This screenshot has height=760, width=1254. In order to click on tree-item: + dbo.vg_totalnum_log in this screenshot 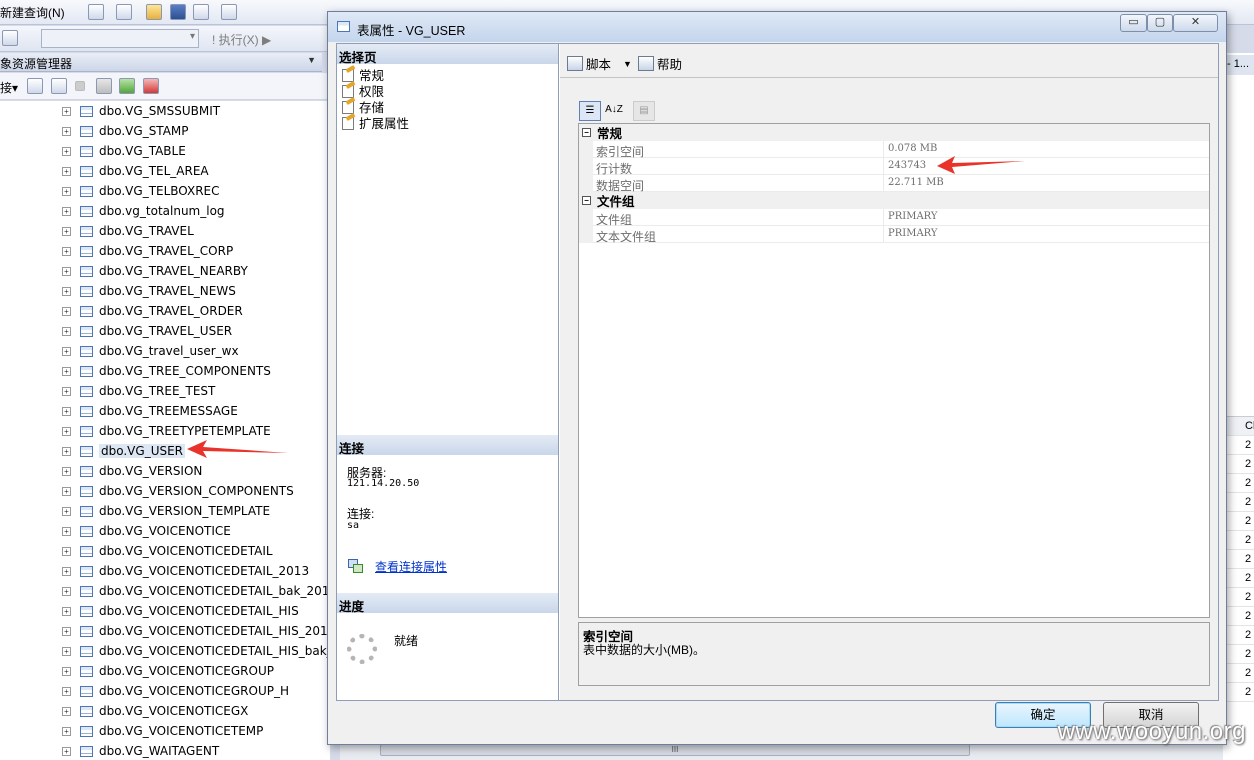, I will do `click(143, 211)`.